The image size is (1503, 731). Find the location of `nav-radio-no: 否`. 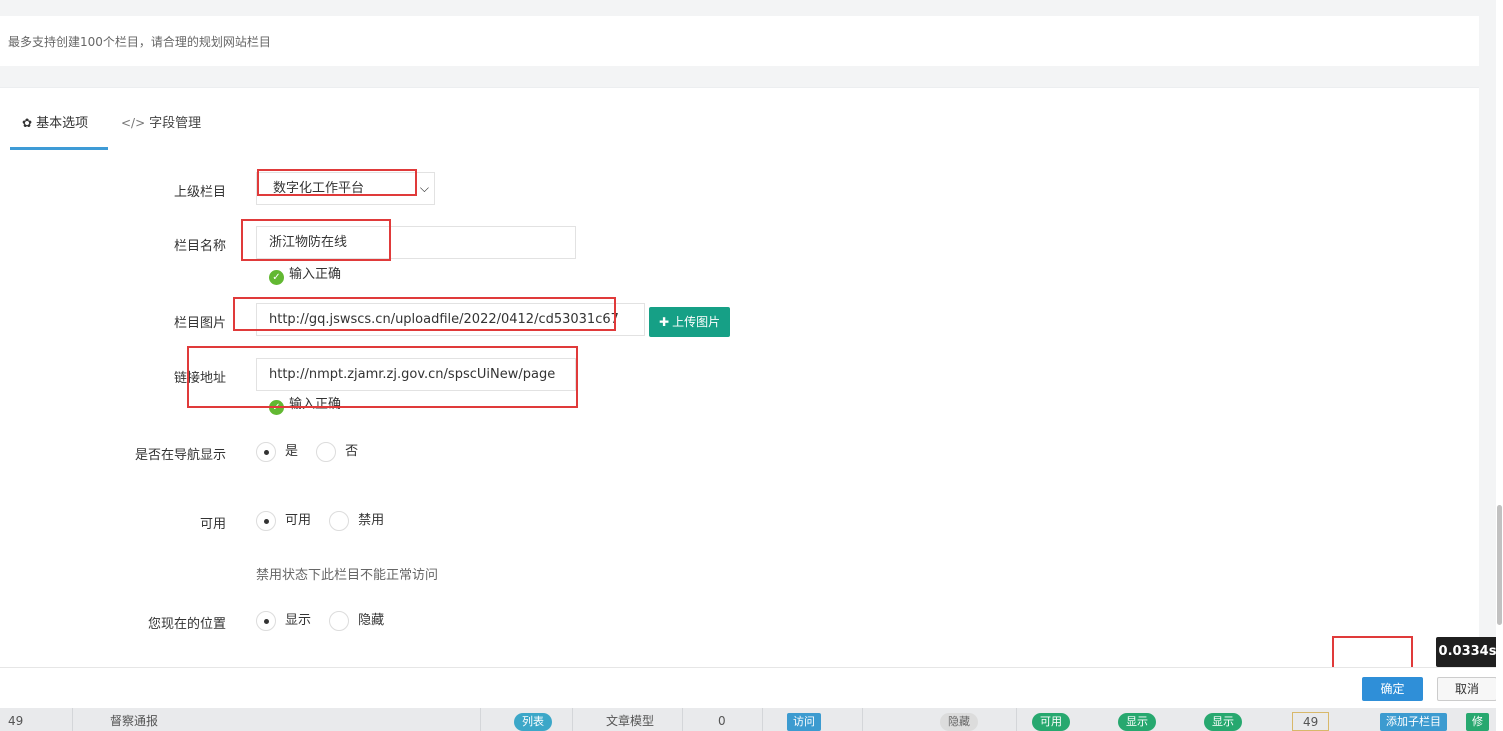

nav-radio-no: 否 is located at coordinates (337, 452).